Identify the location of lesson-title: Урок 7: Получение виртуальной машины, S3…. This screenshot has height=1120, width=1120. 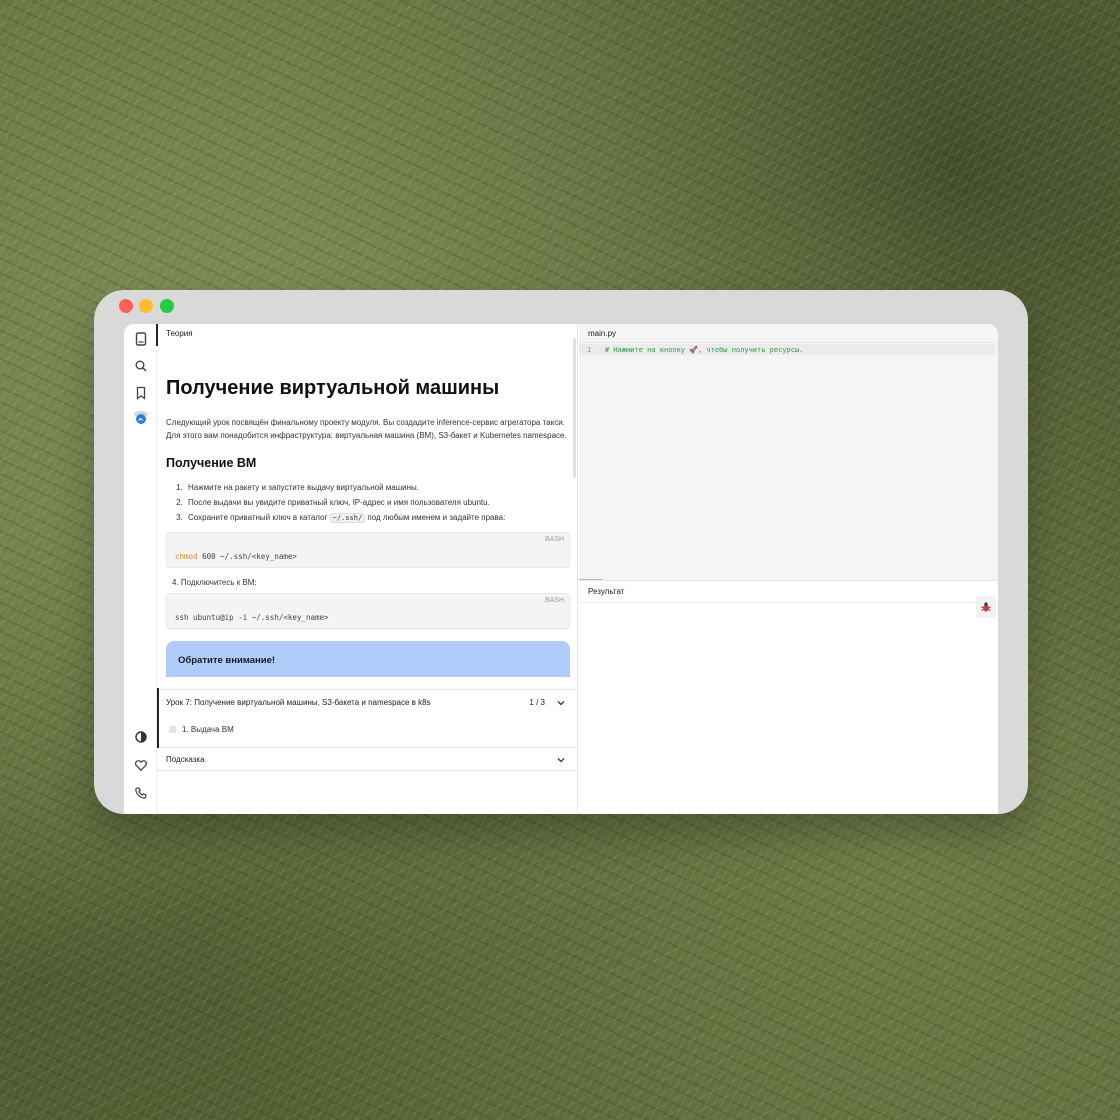
(298, 702).